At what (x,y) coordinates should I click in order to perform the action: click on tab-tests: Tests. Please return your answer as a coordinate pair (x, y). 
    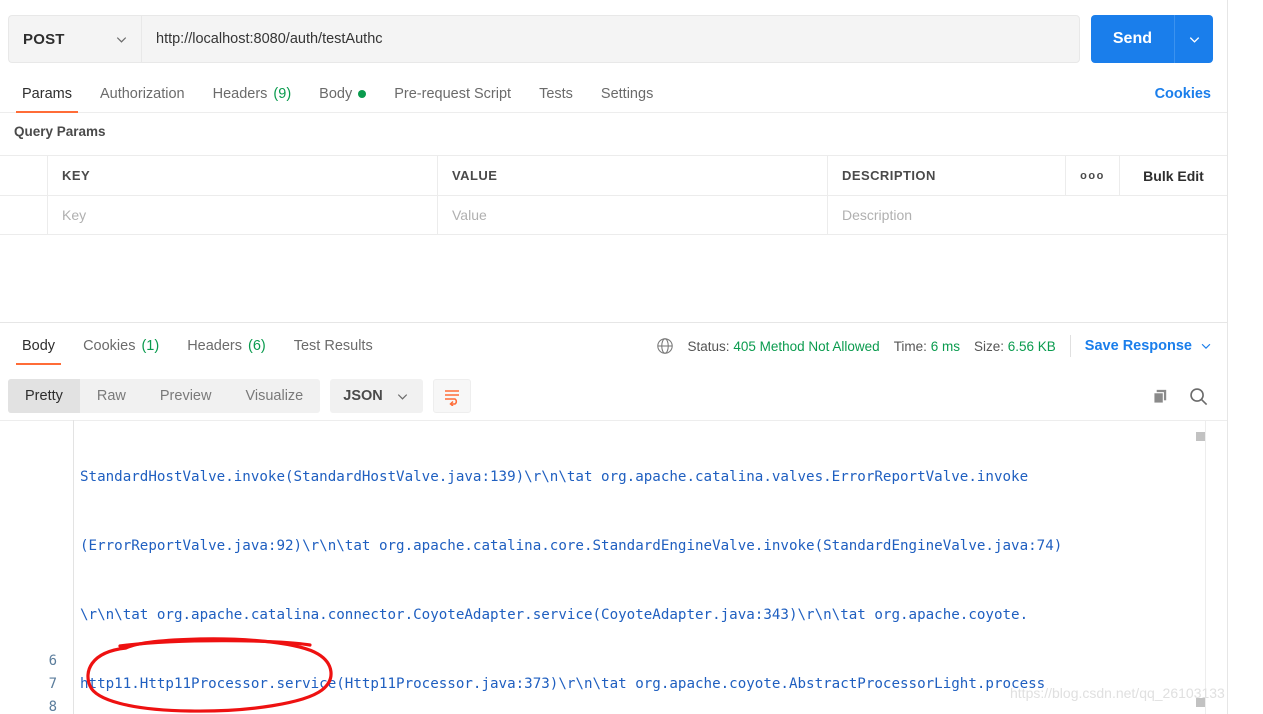
    Looking at the image, I should click on (556, 94).